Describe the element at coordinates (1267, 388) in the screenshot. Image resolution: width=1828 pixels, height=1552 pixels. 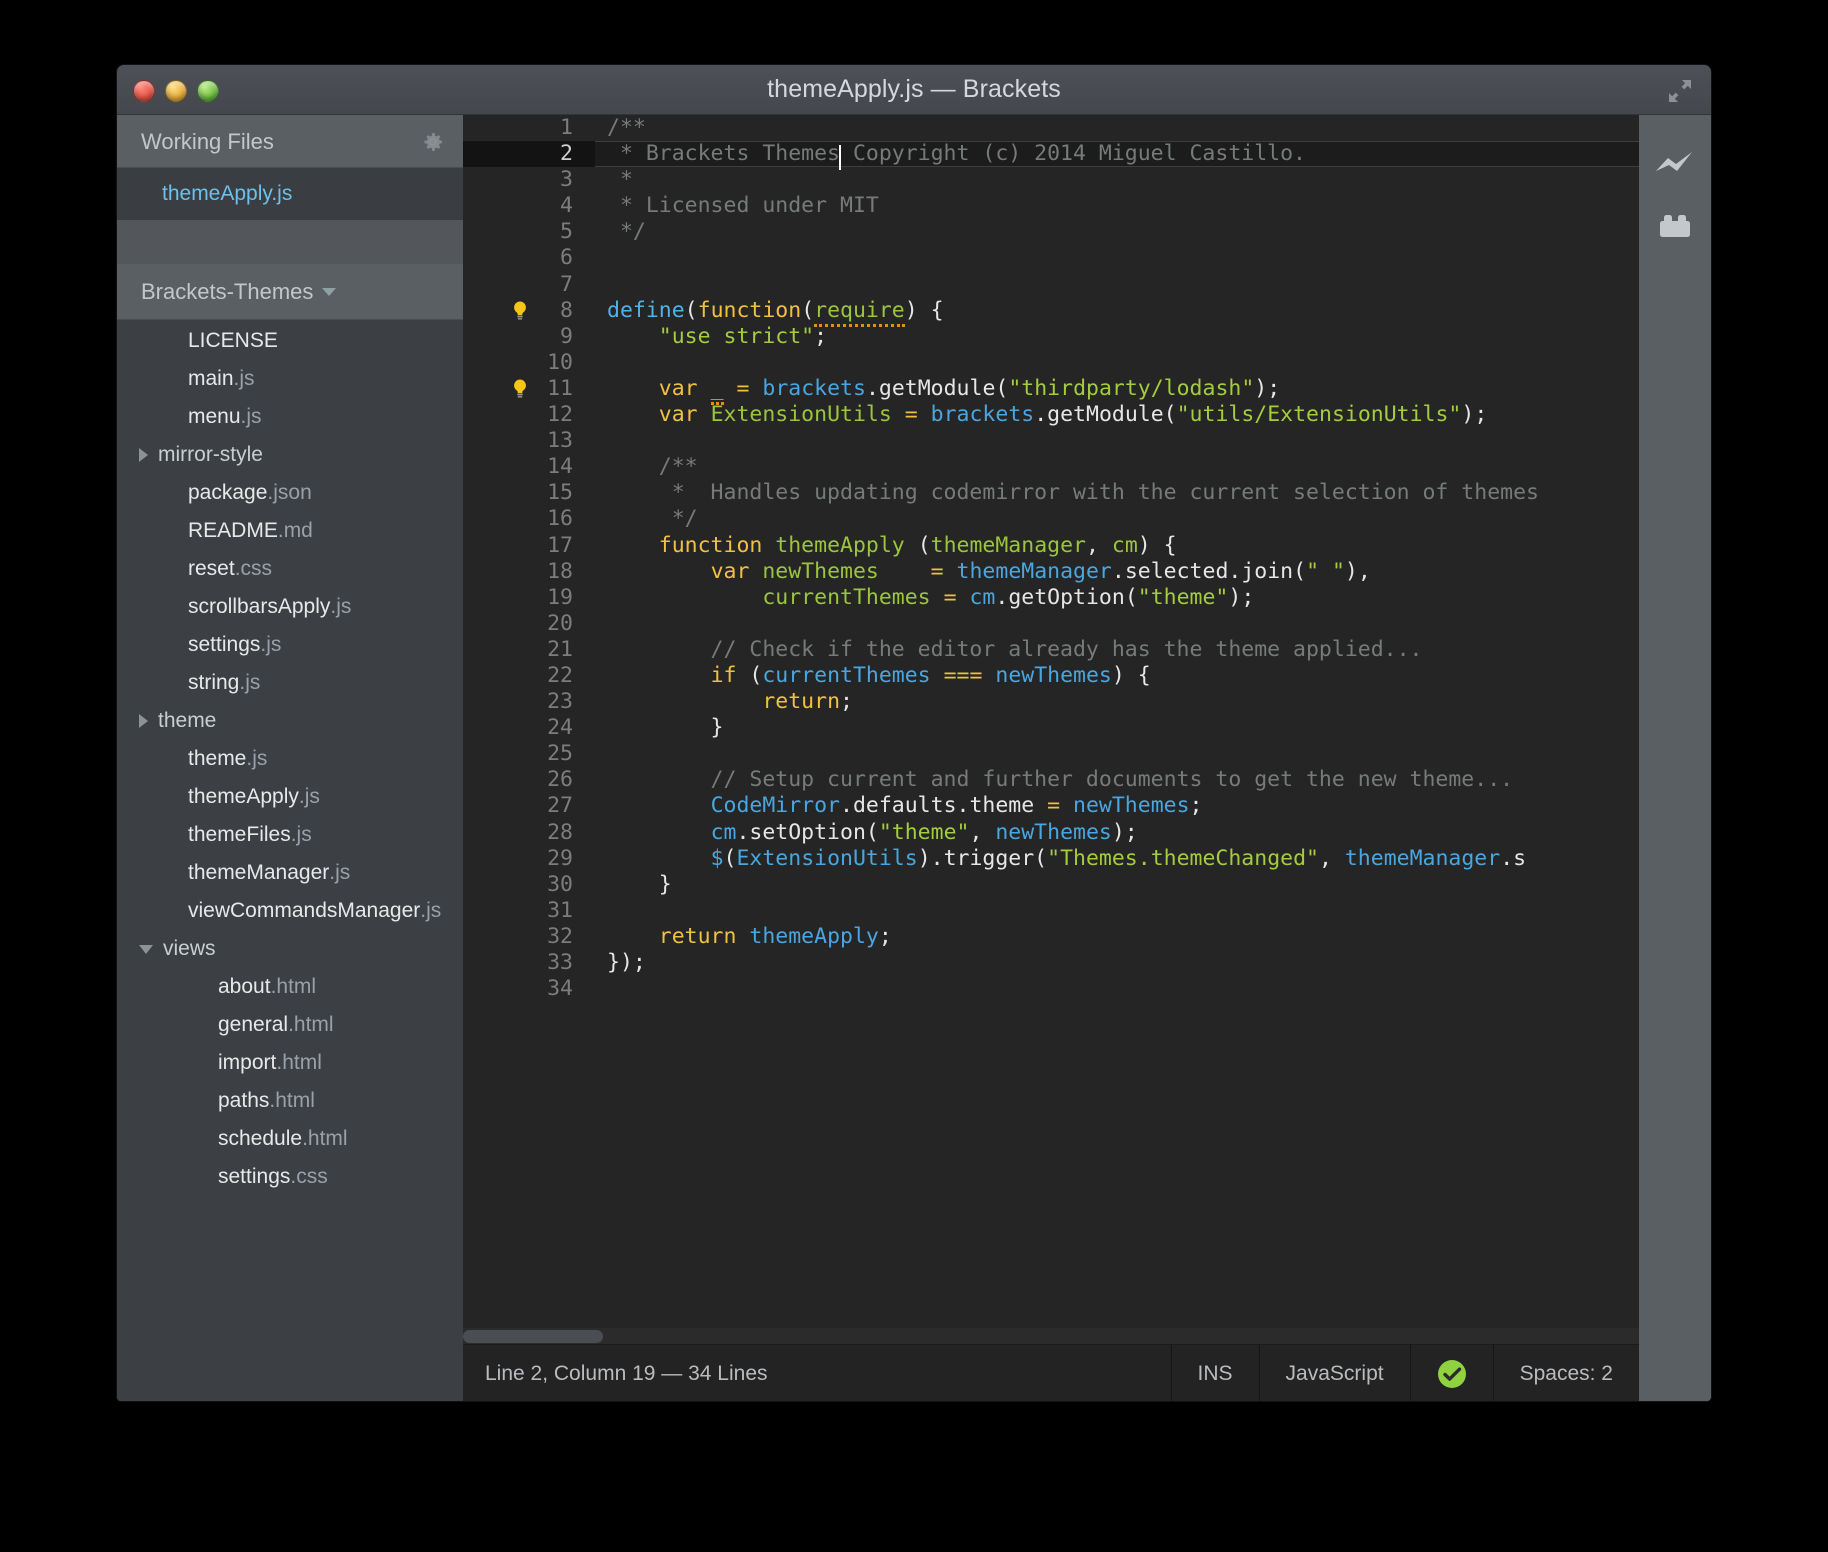
I see `code-token: );` at that location.